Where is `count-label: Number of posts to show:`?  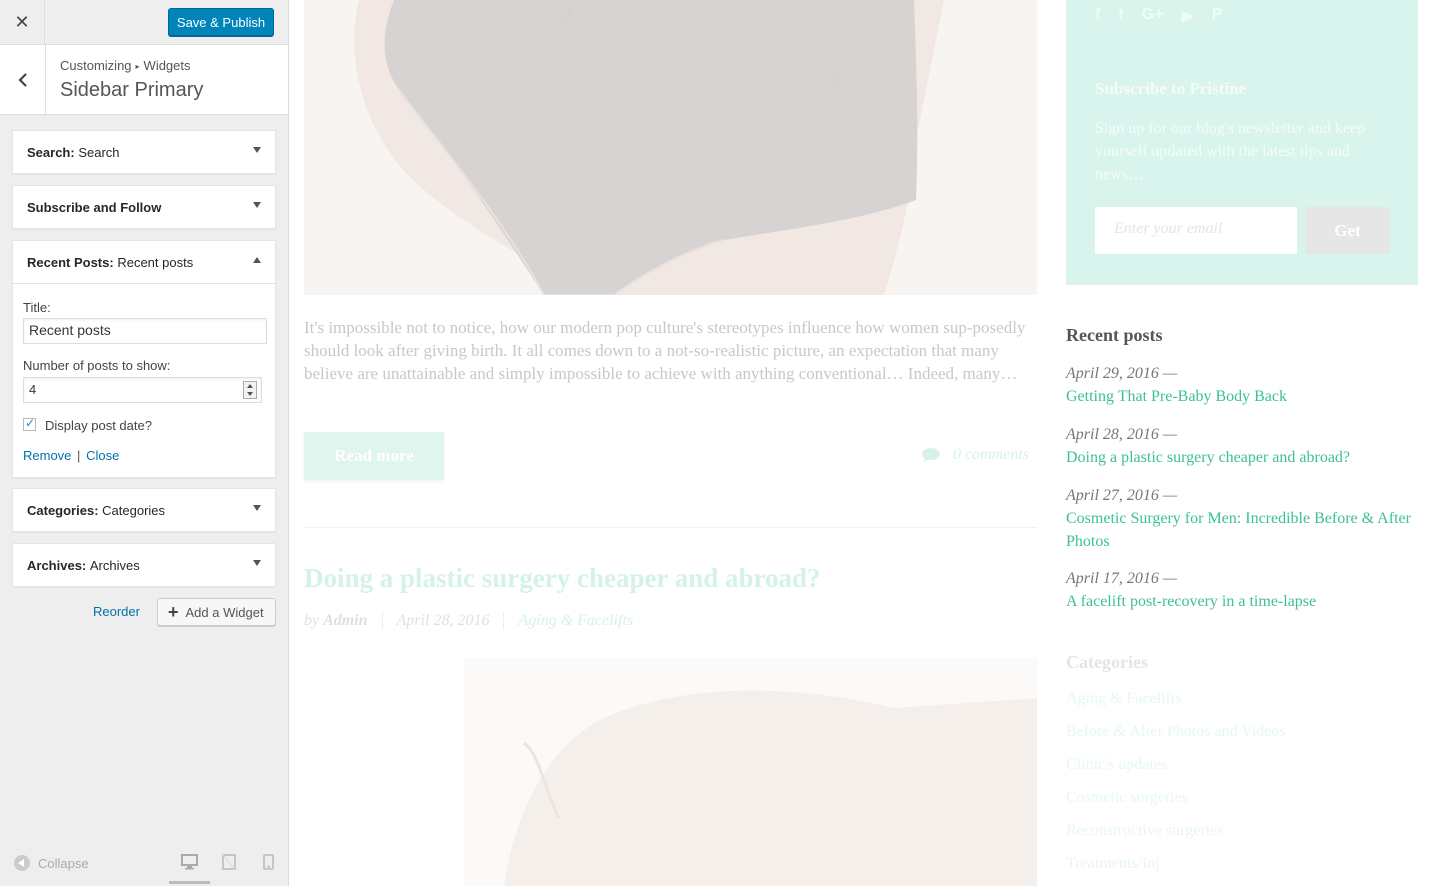
count-label: Number of posts to show: is located at coordinates (97, 365).